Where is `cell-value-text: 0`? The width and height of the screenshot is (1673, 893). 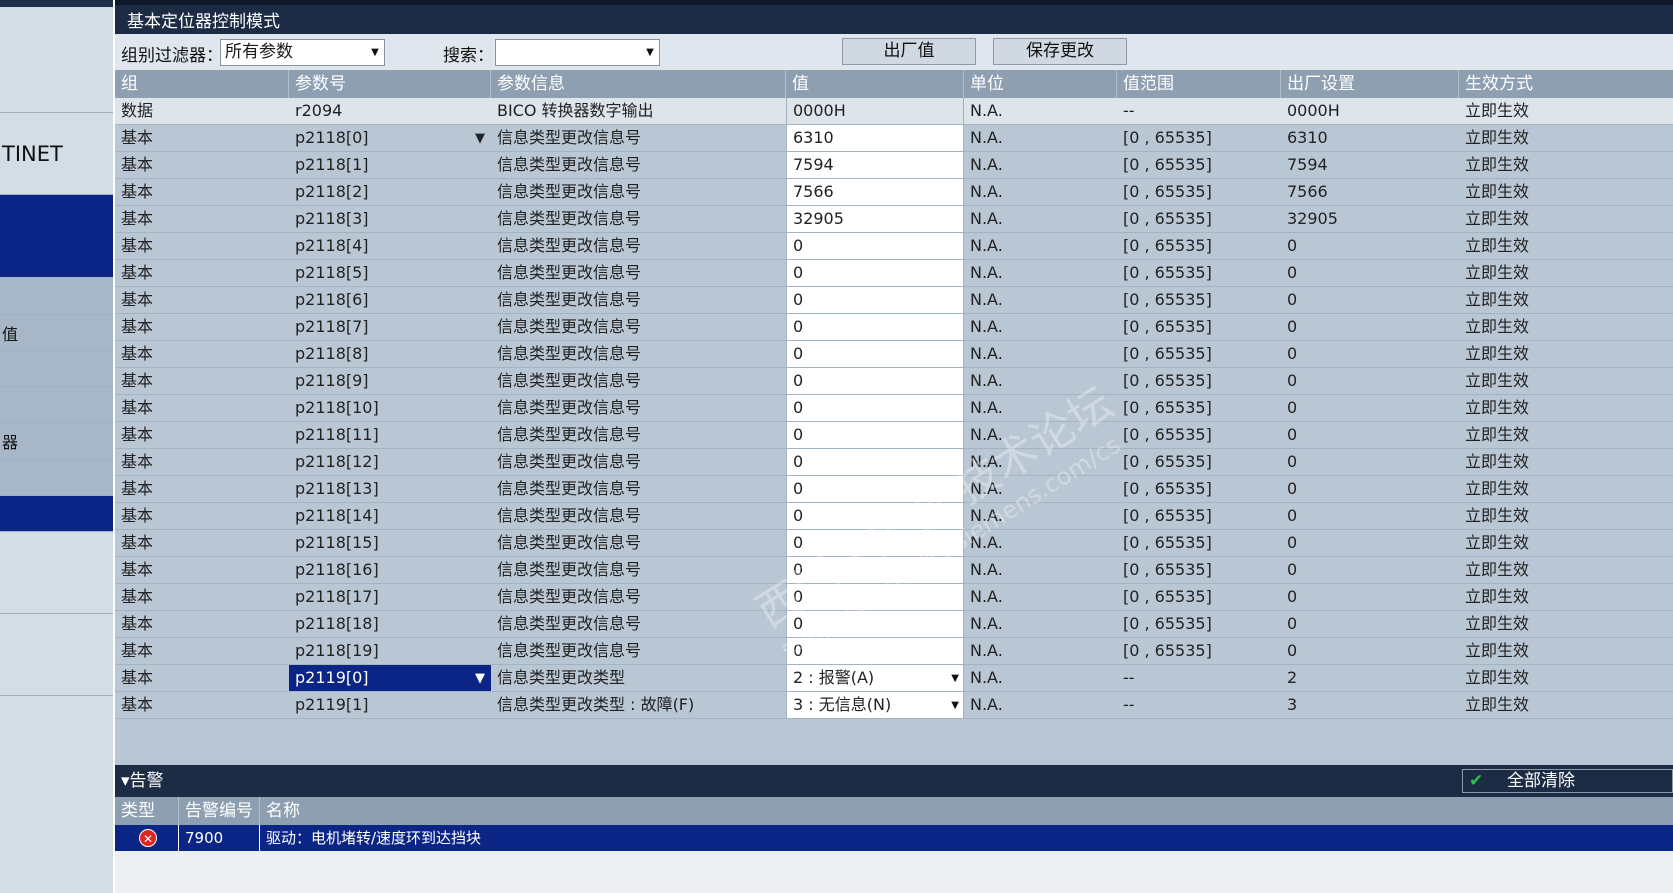 cell-value-text: 0 is located at coordinates (798, 515).